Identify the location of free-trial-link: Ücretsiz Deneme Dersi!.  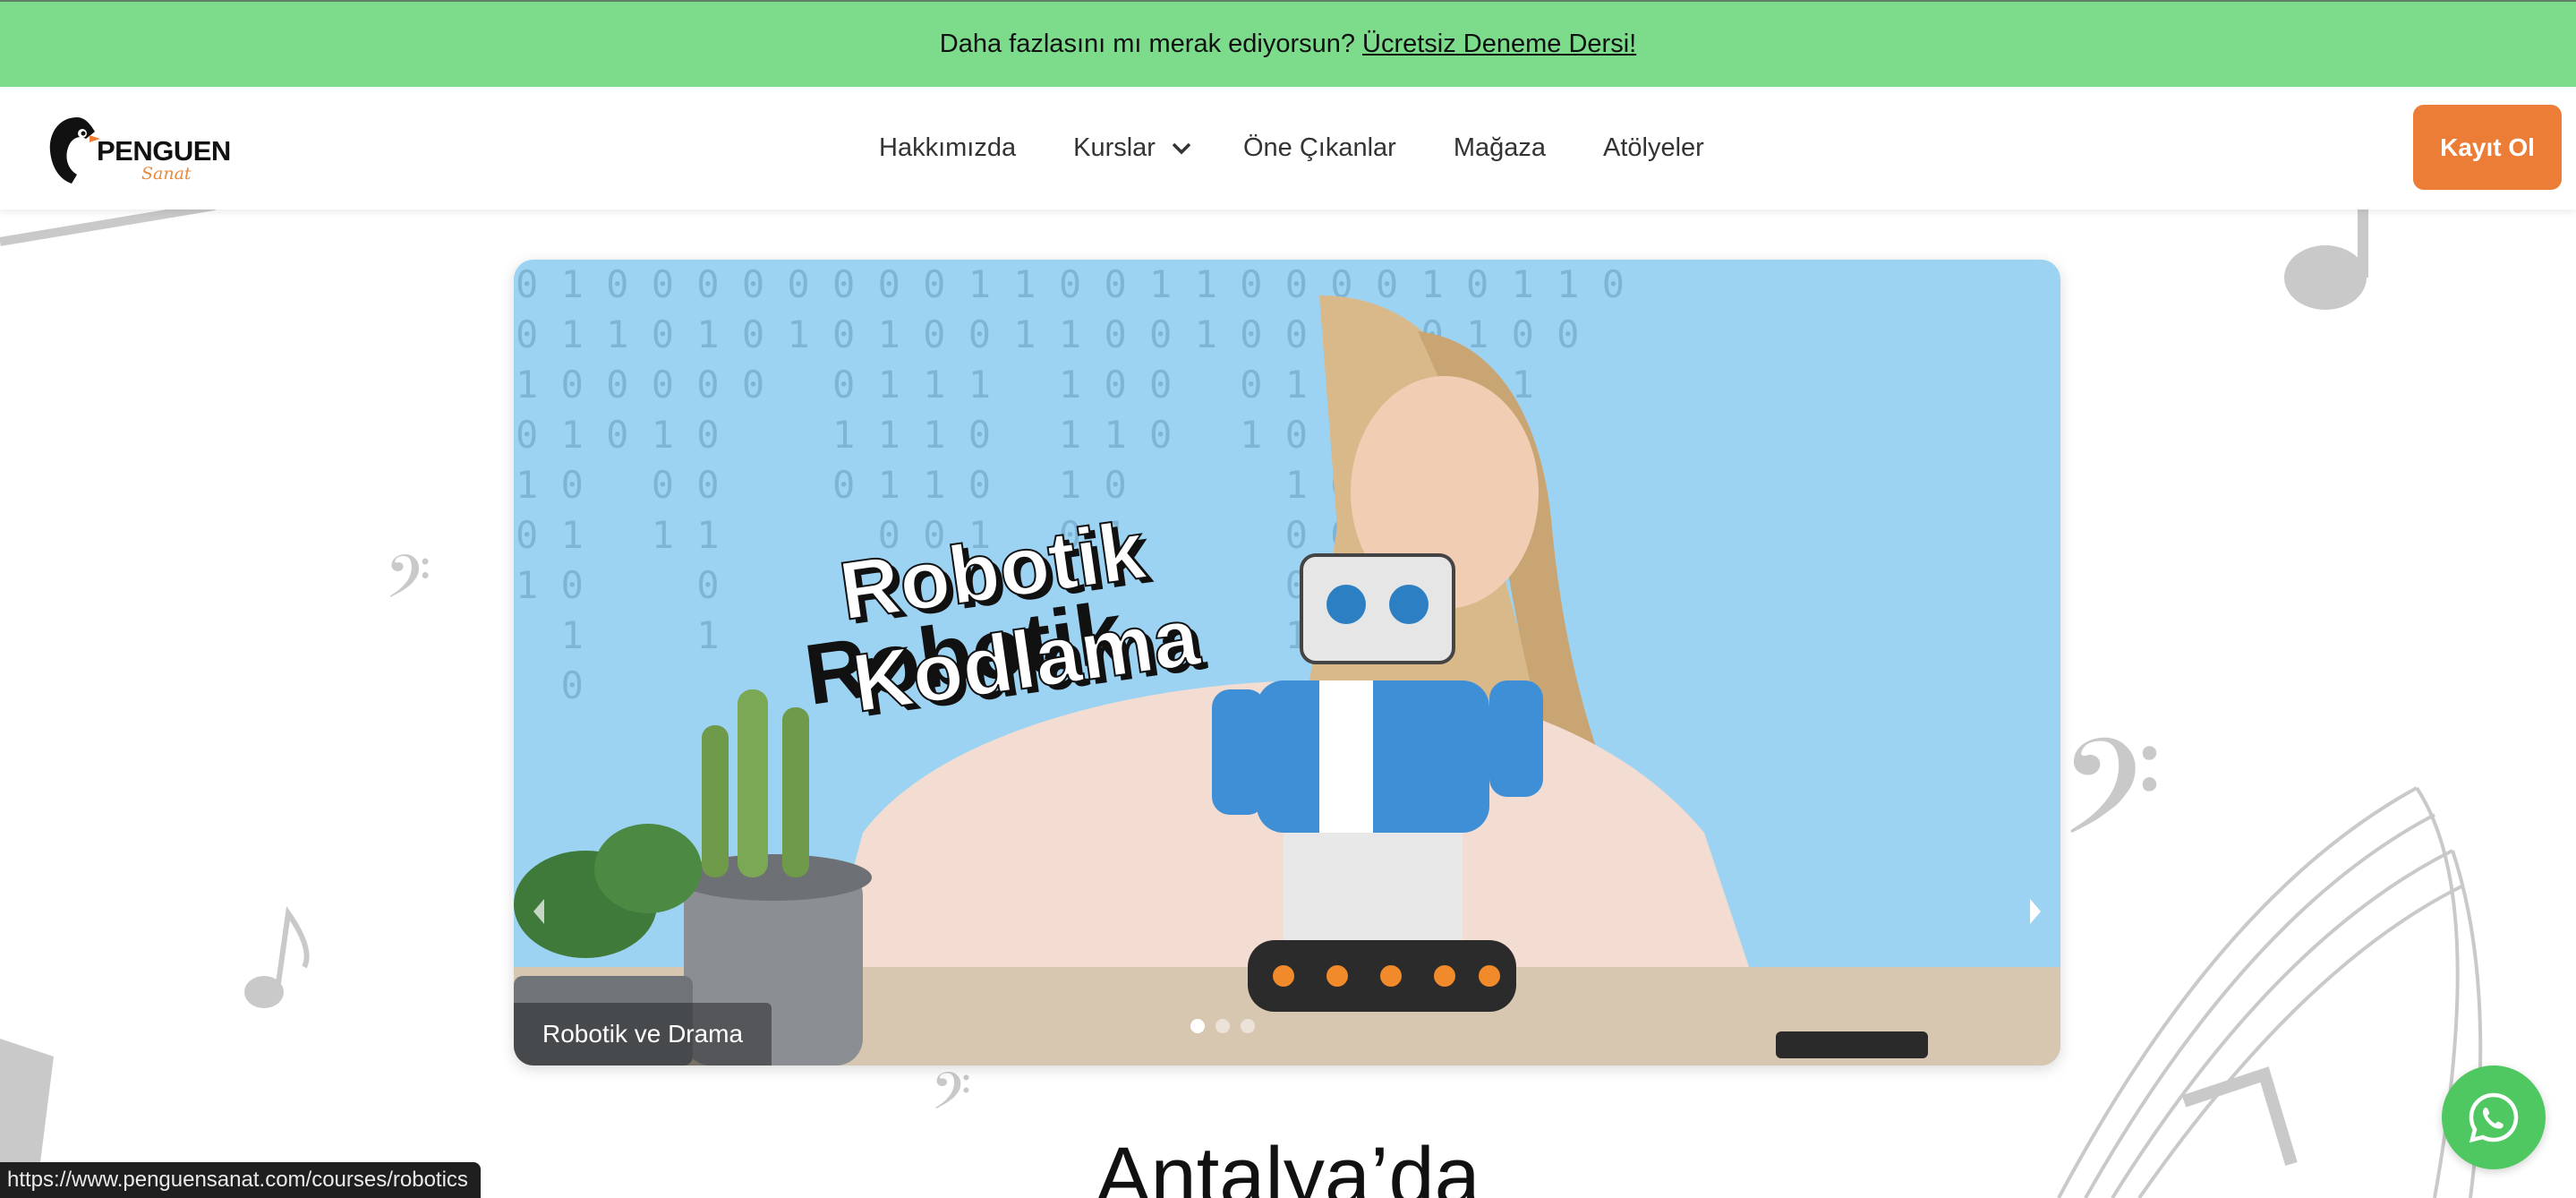
(1499, 44).